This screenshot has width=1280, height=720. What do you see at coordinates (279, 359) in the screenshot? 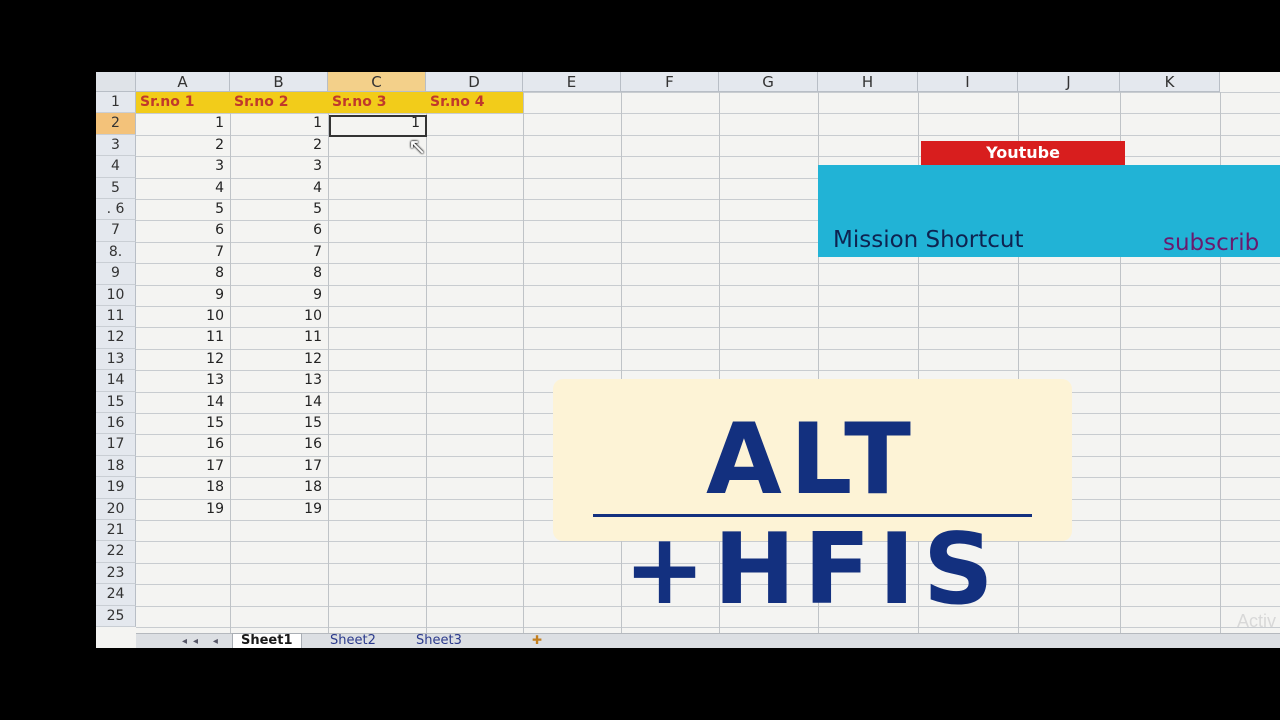
I see `cell-b13: 12` at bounding box center [279, 359].